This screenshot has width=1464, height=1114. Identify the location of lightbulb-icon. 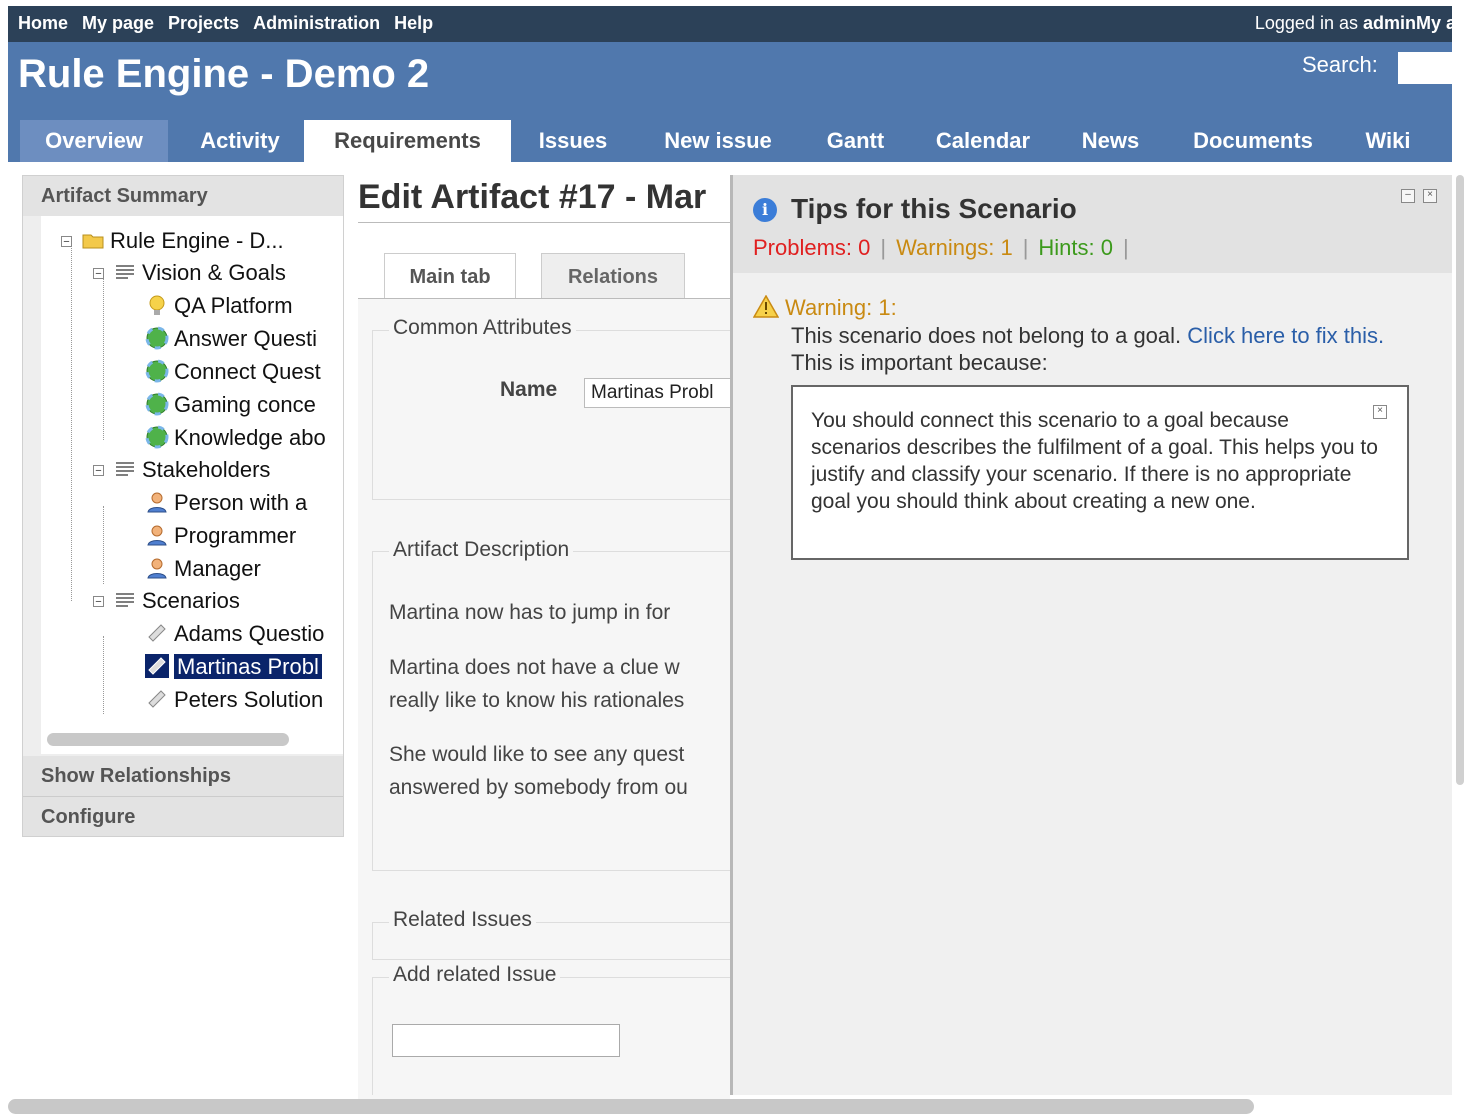
(157, 305).